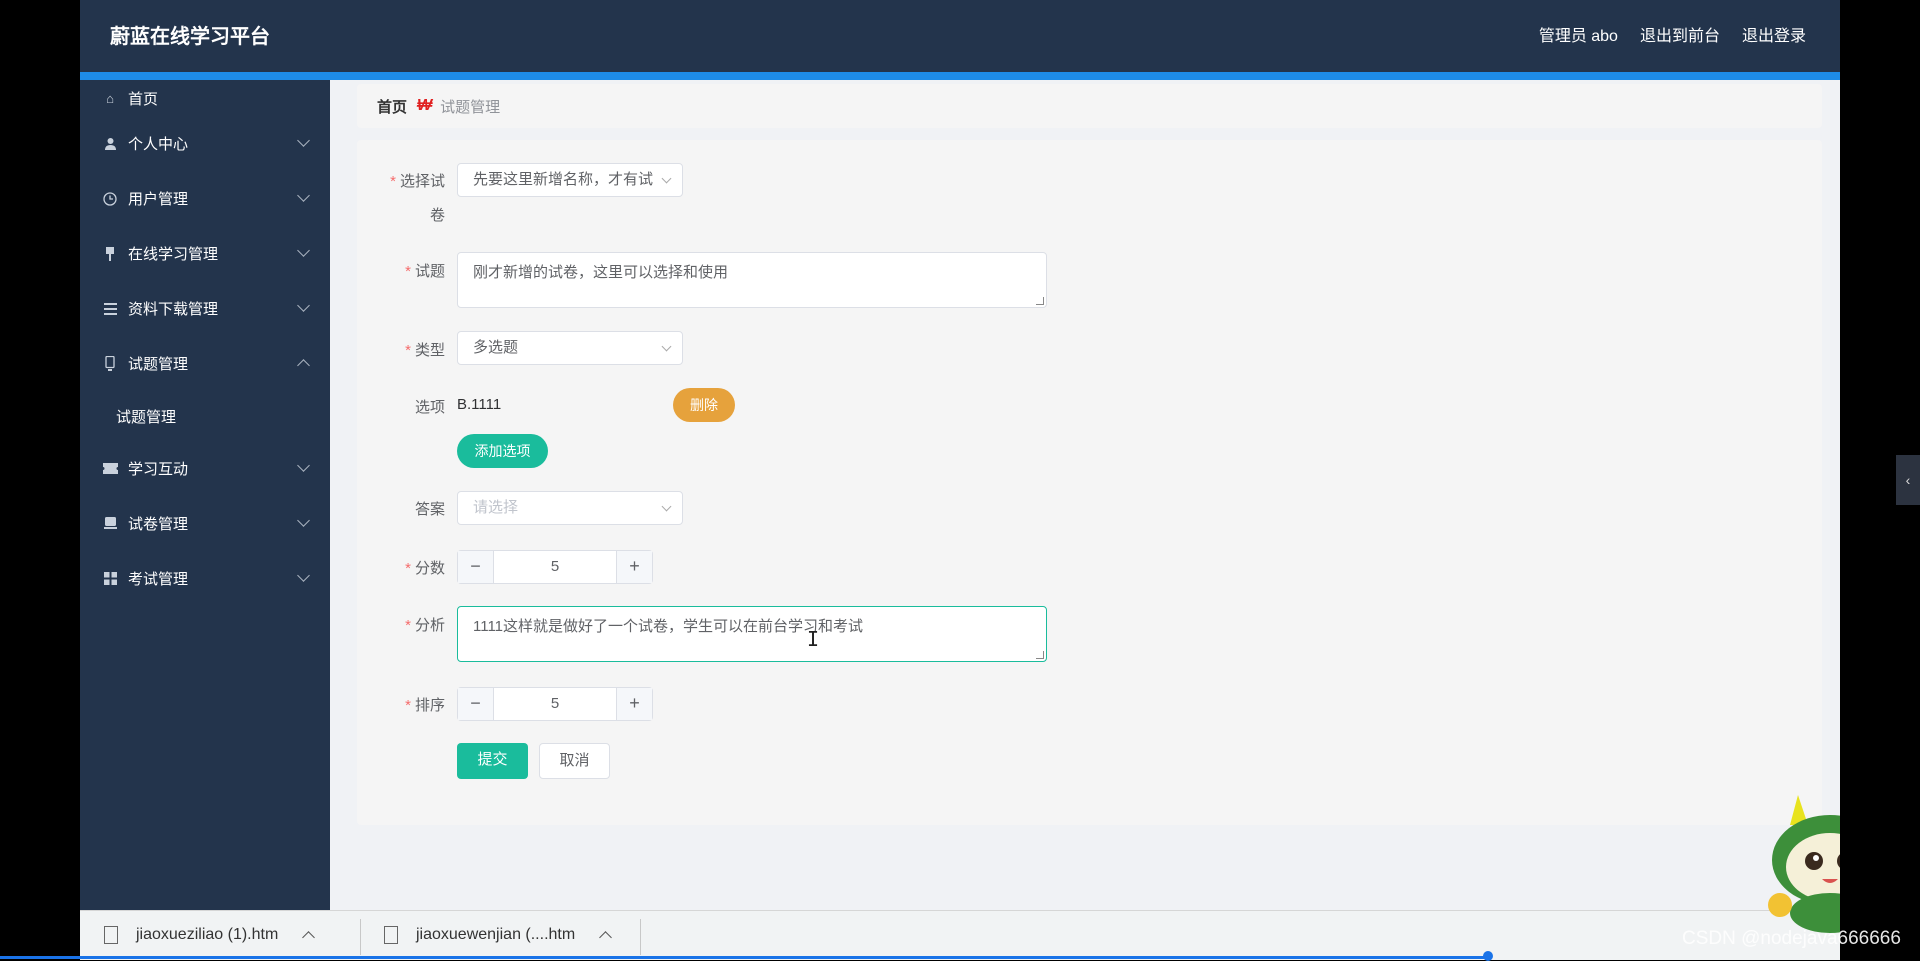 The height and width of the screenshot is (961, 1920). Describe the element at coordinates (205, 468) in the screenshot. I see `sidebar-item-learning-interaction: 学习互动` at that location.